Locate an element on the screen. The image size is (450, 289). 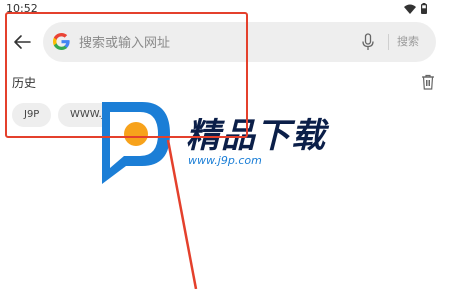
battery-icon is located at coordinates (424, 8).